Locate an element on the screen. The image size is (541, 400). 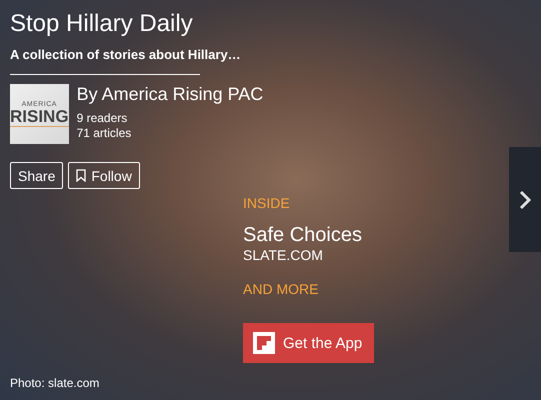
magazine-title: Stop Hillary Daily is located at coordinates (102, 24).